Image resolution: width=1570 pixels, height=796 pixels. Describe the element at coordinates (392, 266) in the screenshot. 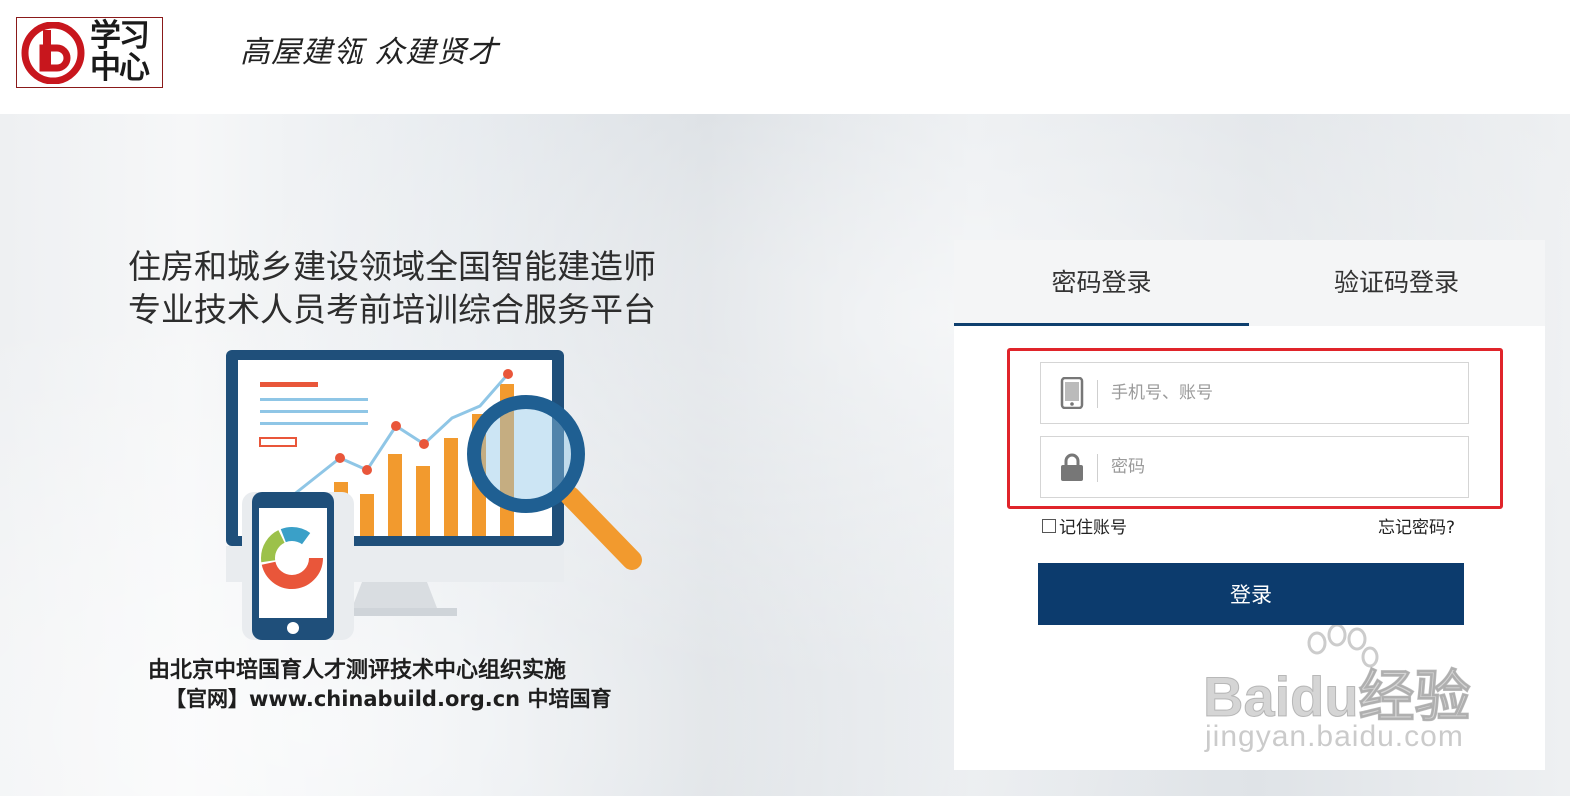

I see `platform-title-line1: 住房和城乡建设领域全国智能建造师` at that location.